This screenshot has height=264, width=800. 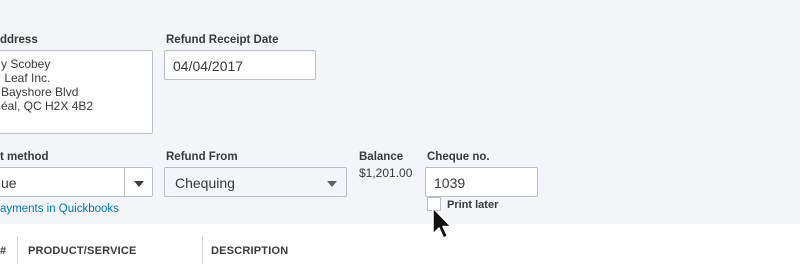 What do you see at coordinates (47, 106) in the screenshot?
I see `address-line-4: éal, QC H2X 4B2` at bounding box center [47, 106].